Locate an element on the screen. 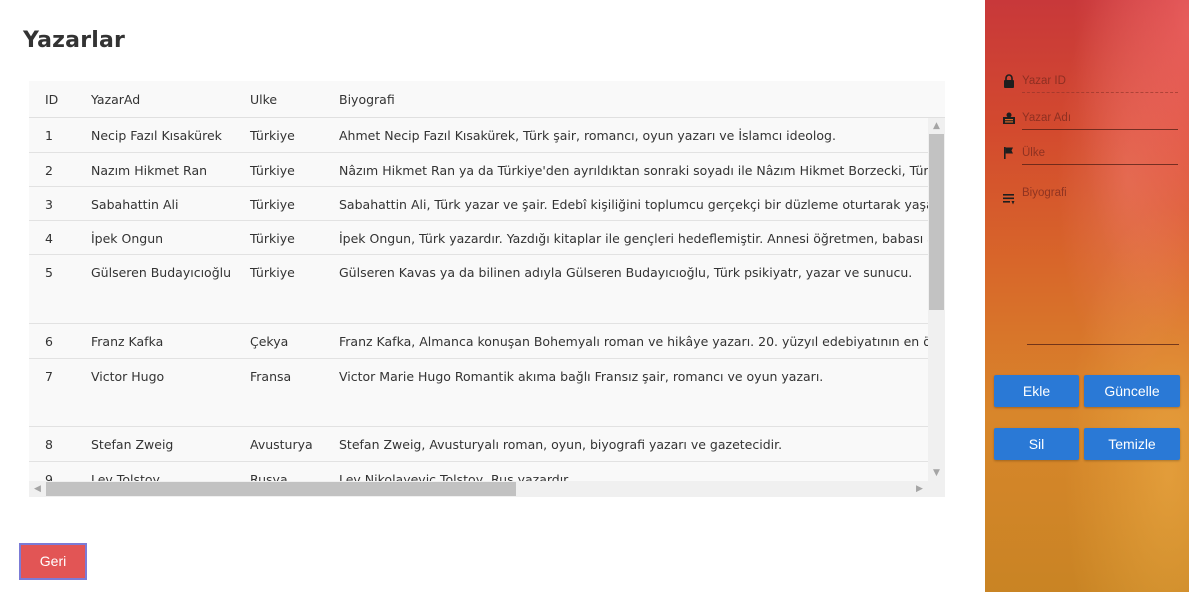 This screenshot has width=1189, height=592. biyografi-field: Biyografi is located at coordinates (1090, 265).